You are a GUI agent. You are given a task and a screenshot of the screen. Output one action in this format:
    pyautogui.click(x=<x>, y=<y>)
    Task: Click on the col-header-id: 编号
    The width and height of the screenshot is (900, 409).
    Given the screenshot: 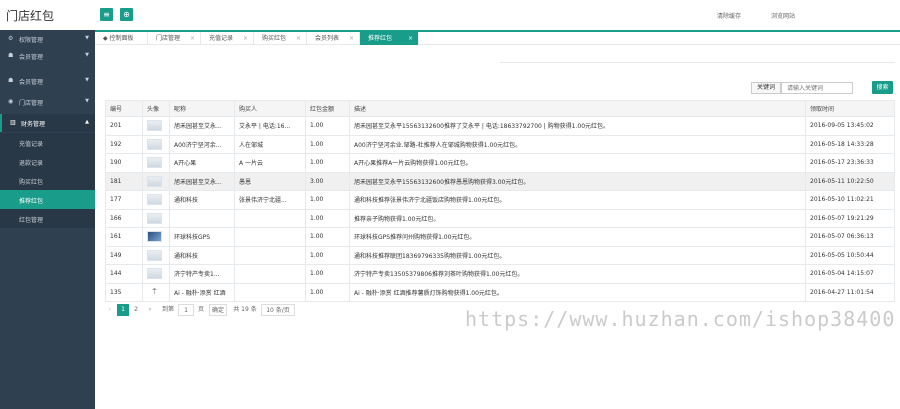 What is the action you would take?
    pyautogui.click(x=124, y=108)
    